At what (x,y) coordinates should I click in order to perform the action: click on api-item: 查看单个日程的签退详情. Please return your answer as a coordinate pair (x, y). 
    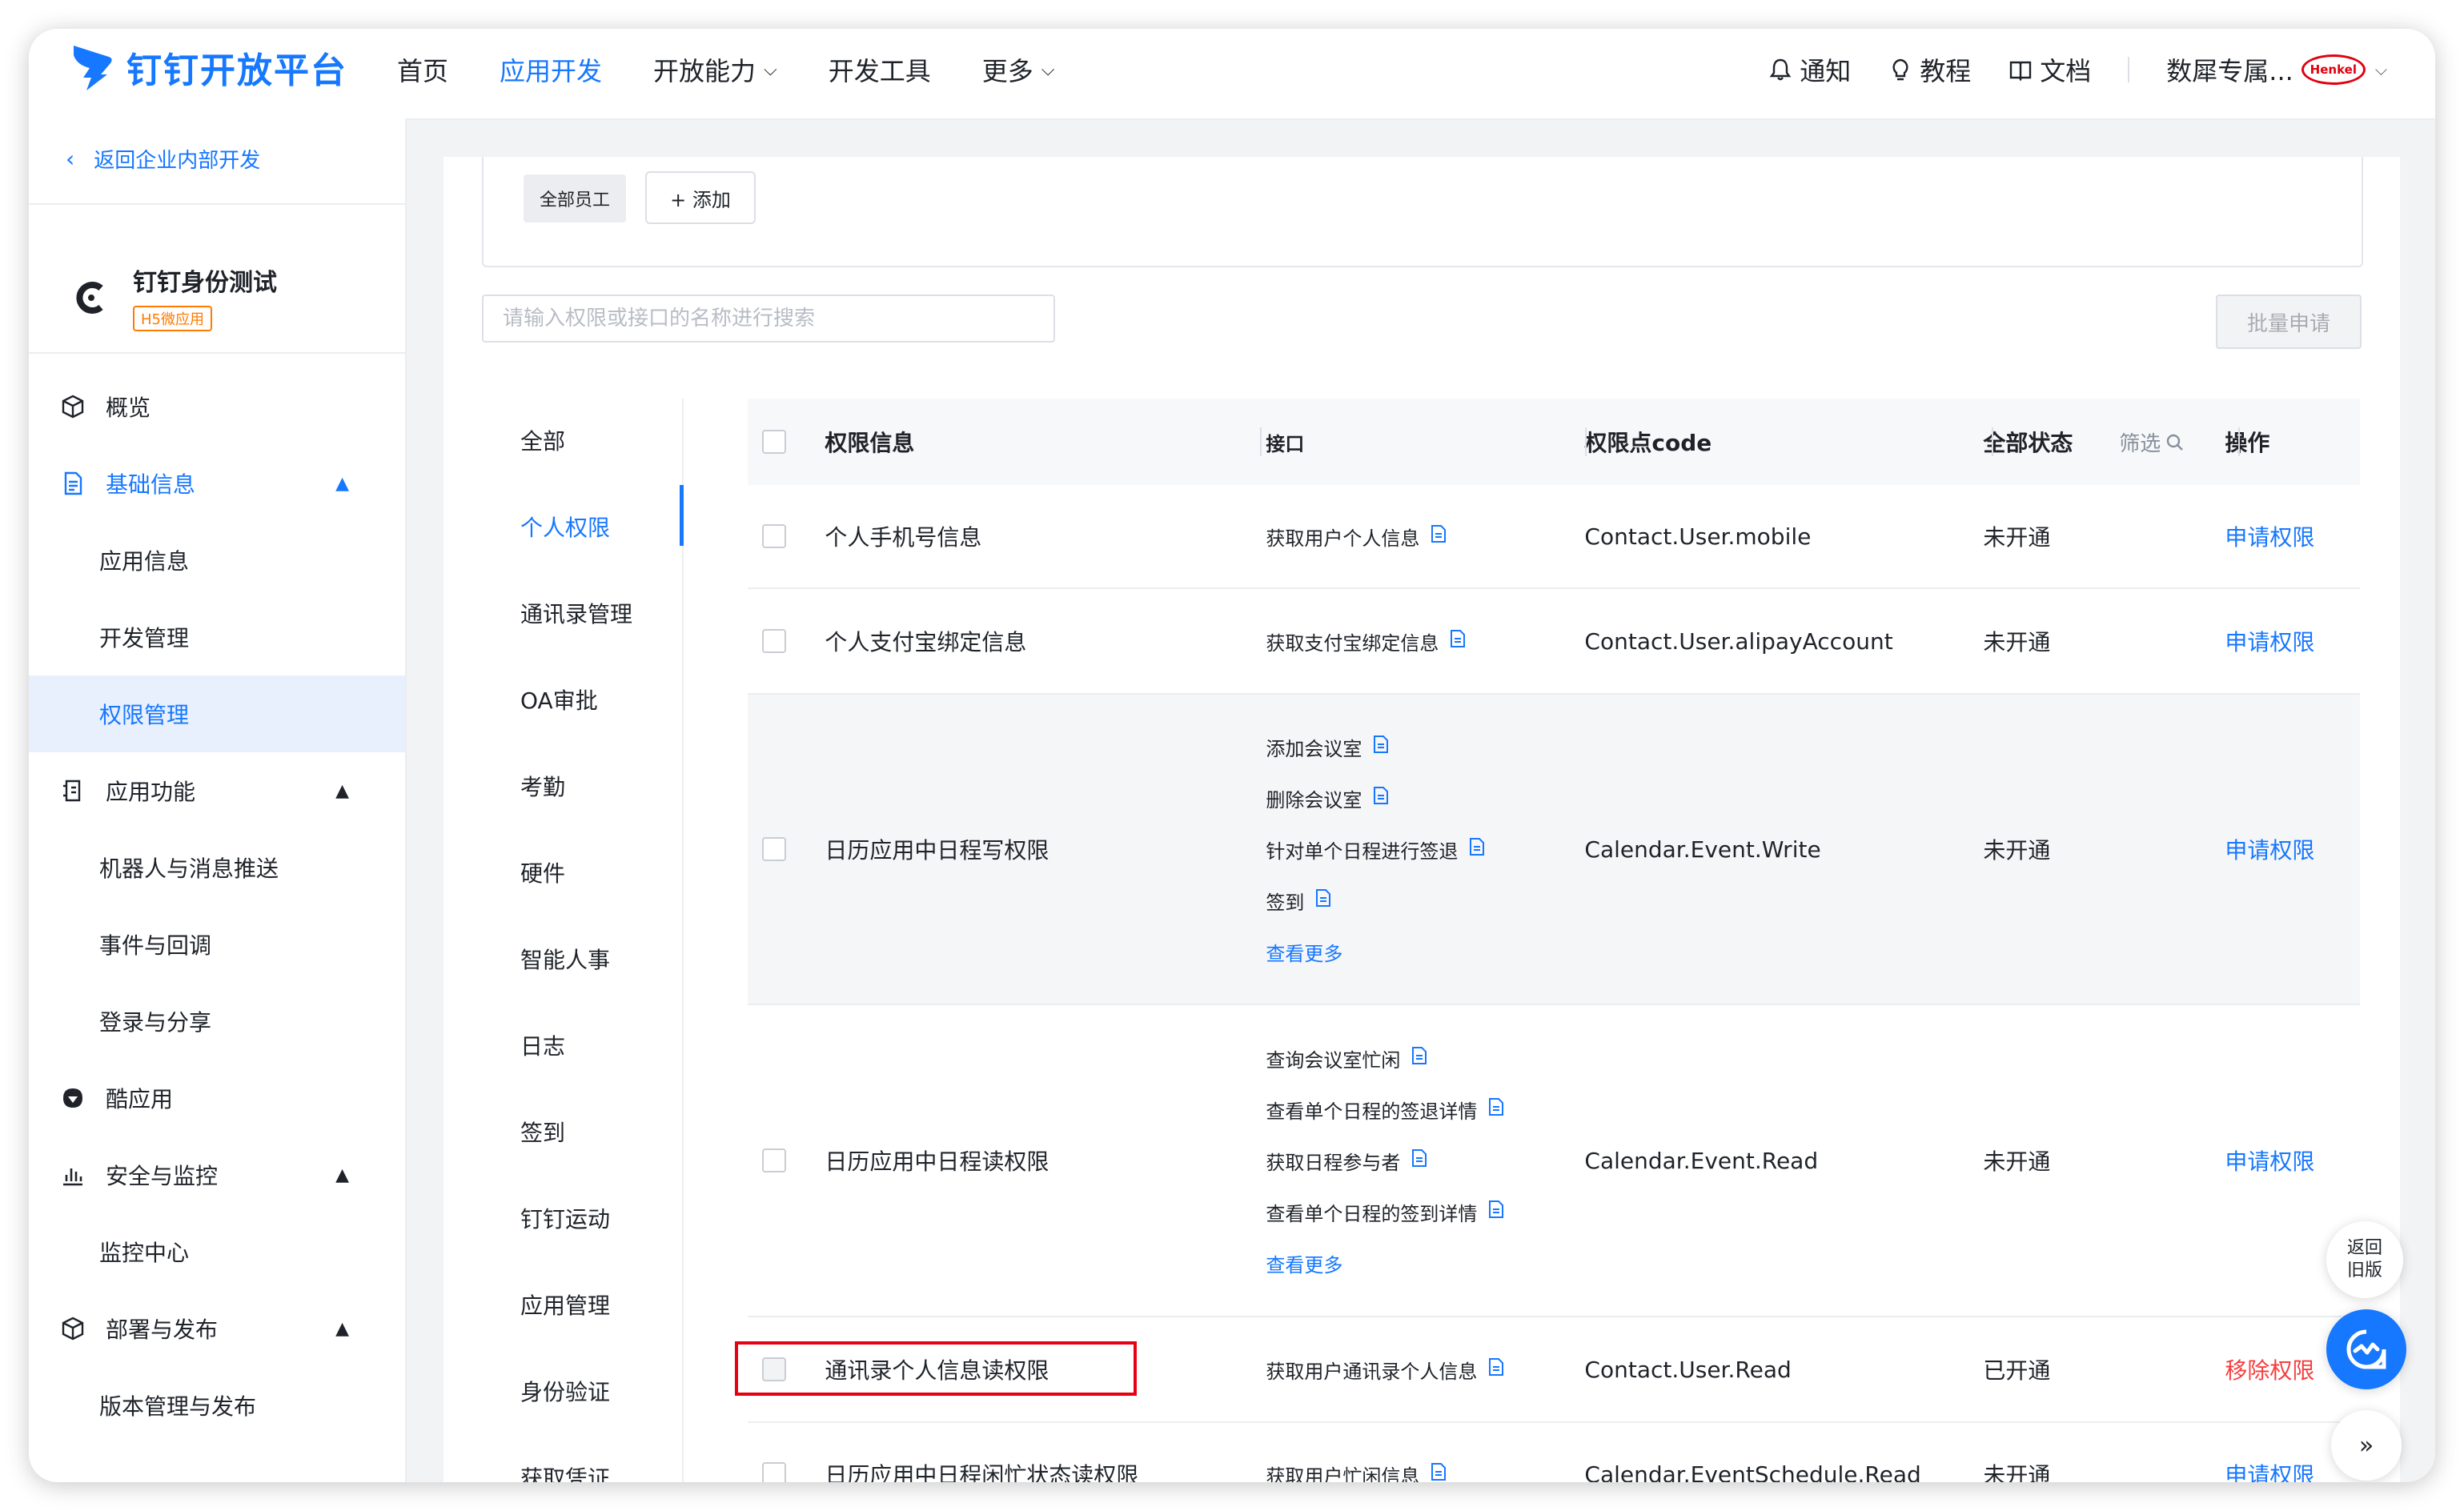
    Looking at the image, I should click on (1425, 1109).